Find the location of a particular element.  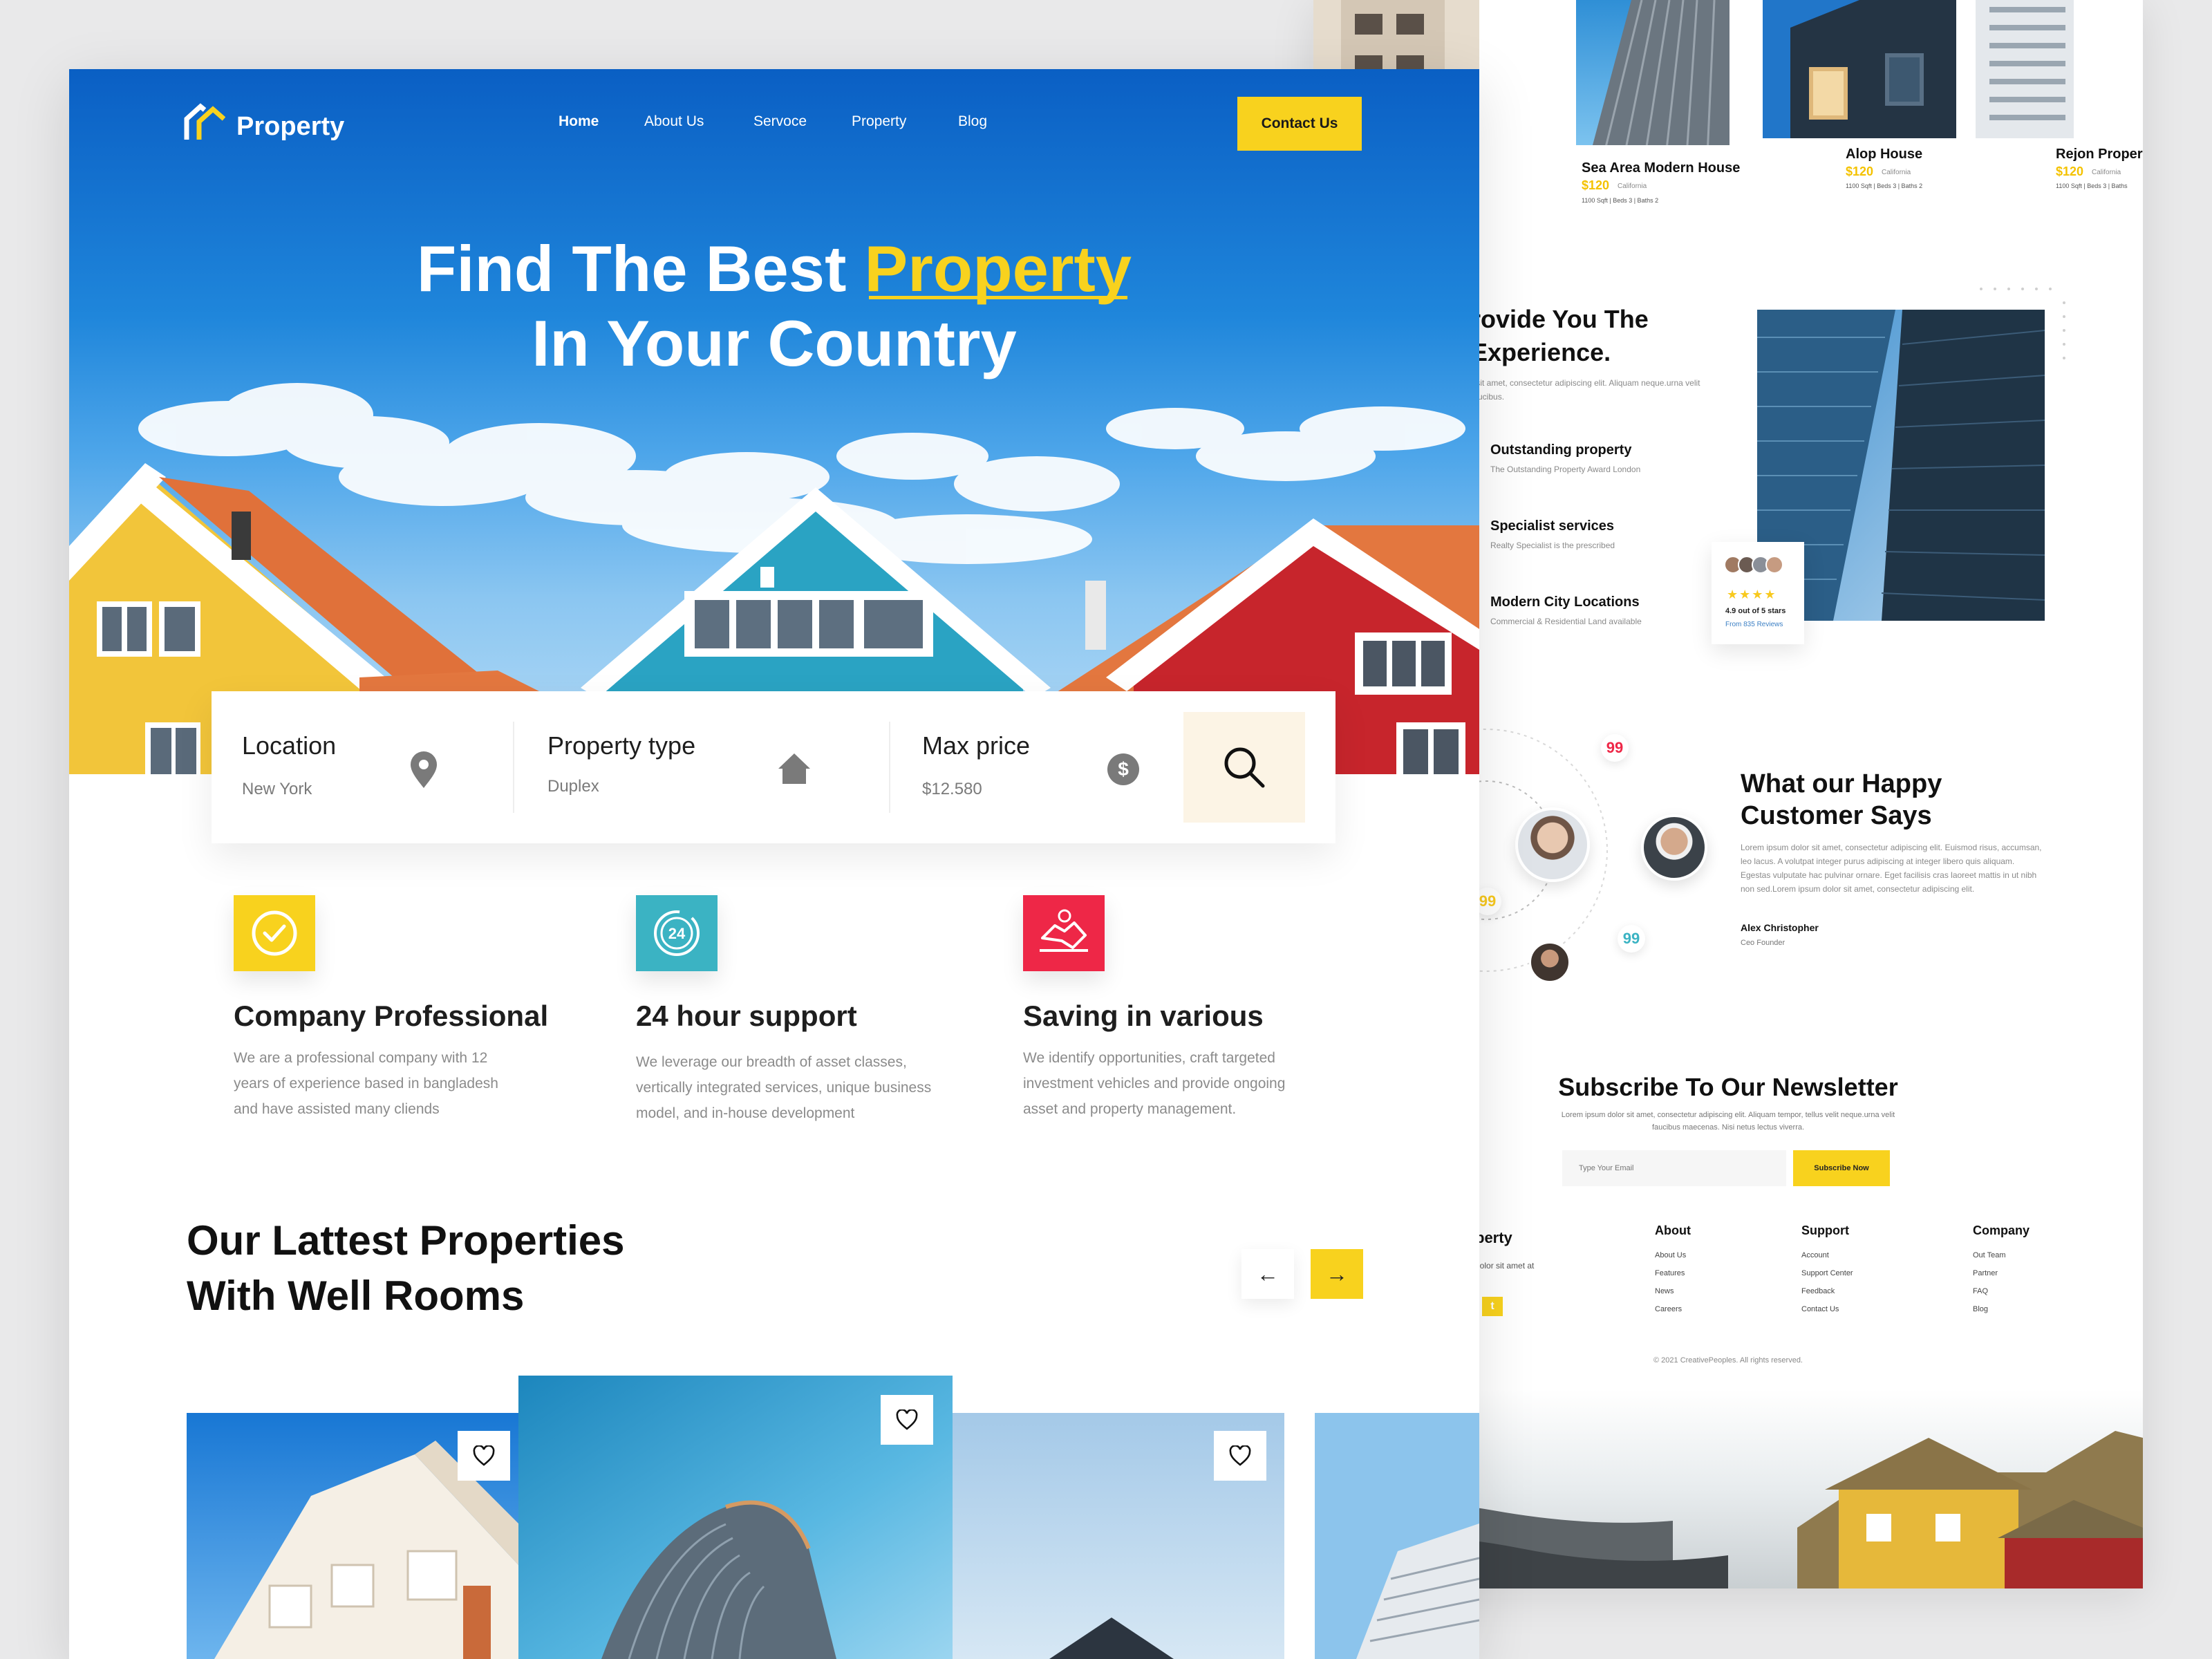

star-rating-icon: ★★★★ is located at coordinates (1752, 595).